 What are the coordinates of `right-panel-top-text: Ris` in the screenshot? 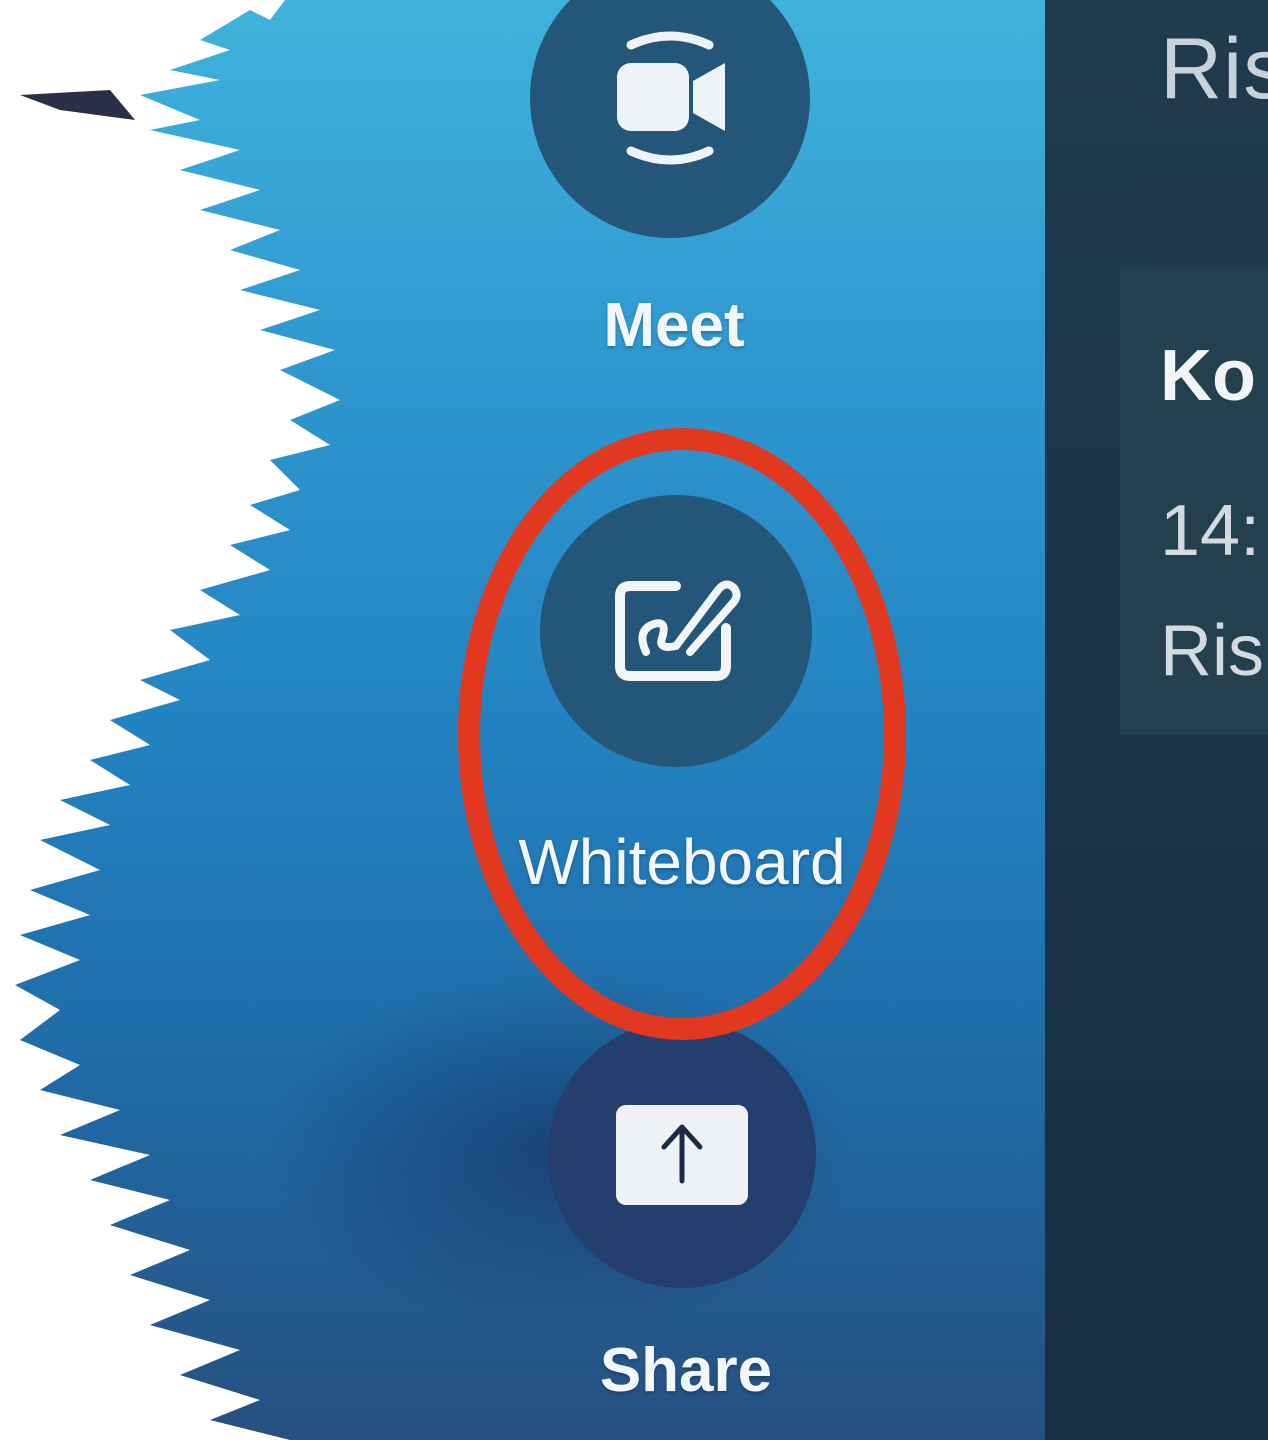 It's located at (1214, 69).